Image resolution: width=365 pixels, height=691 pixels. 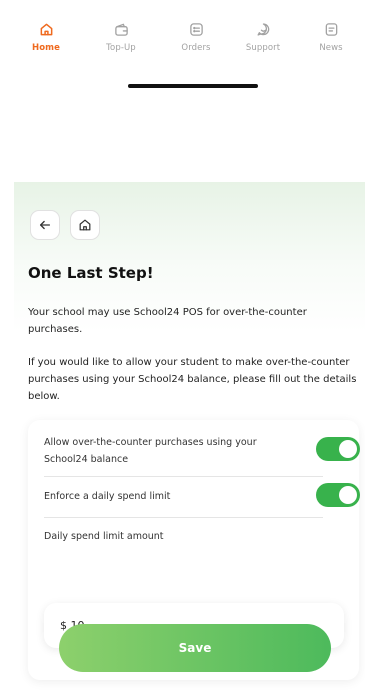 What do you see at coordinates (121, 48) in the screenshot?
I see `tab-top-up-label: Top-Up` at bounding box center [121, 48].